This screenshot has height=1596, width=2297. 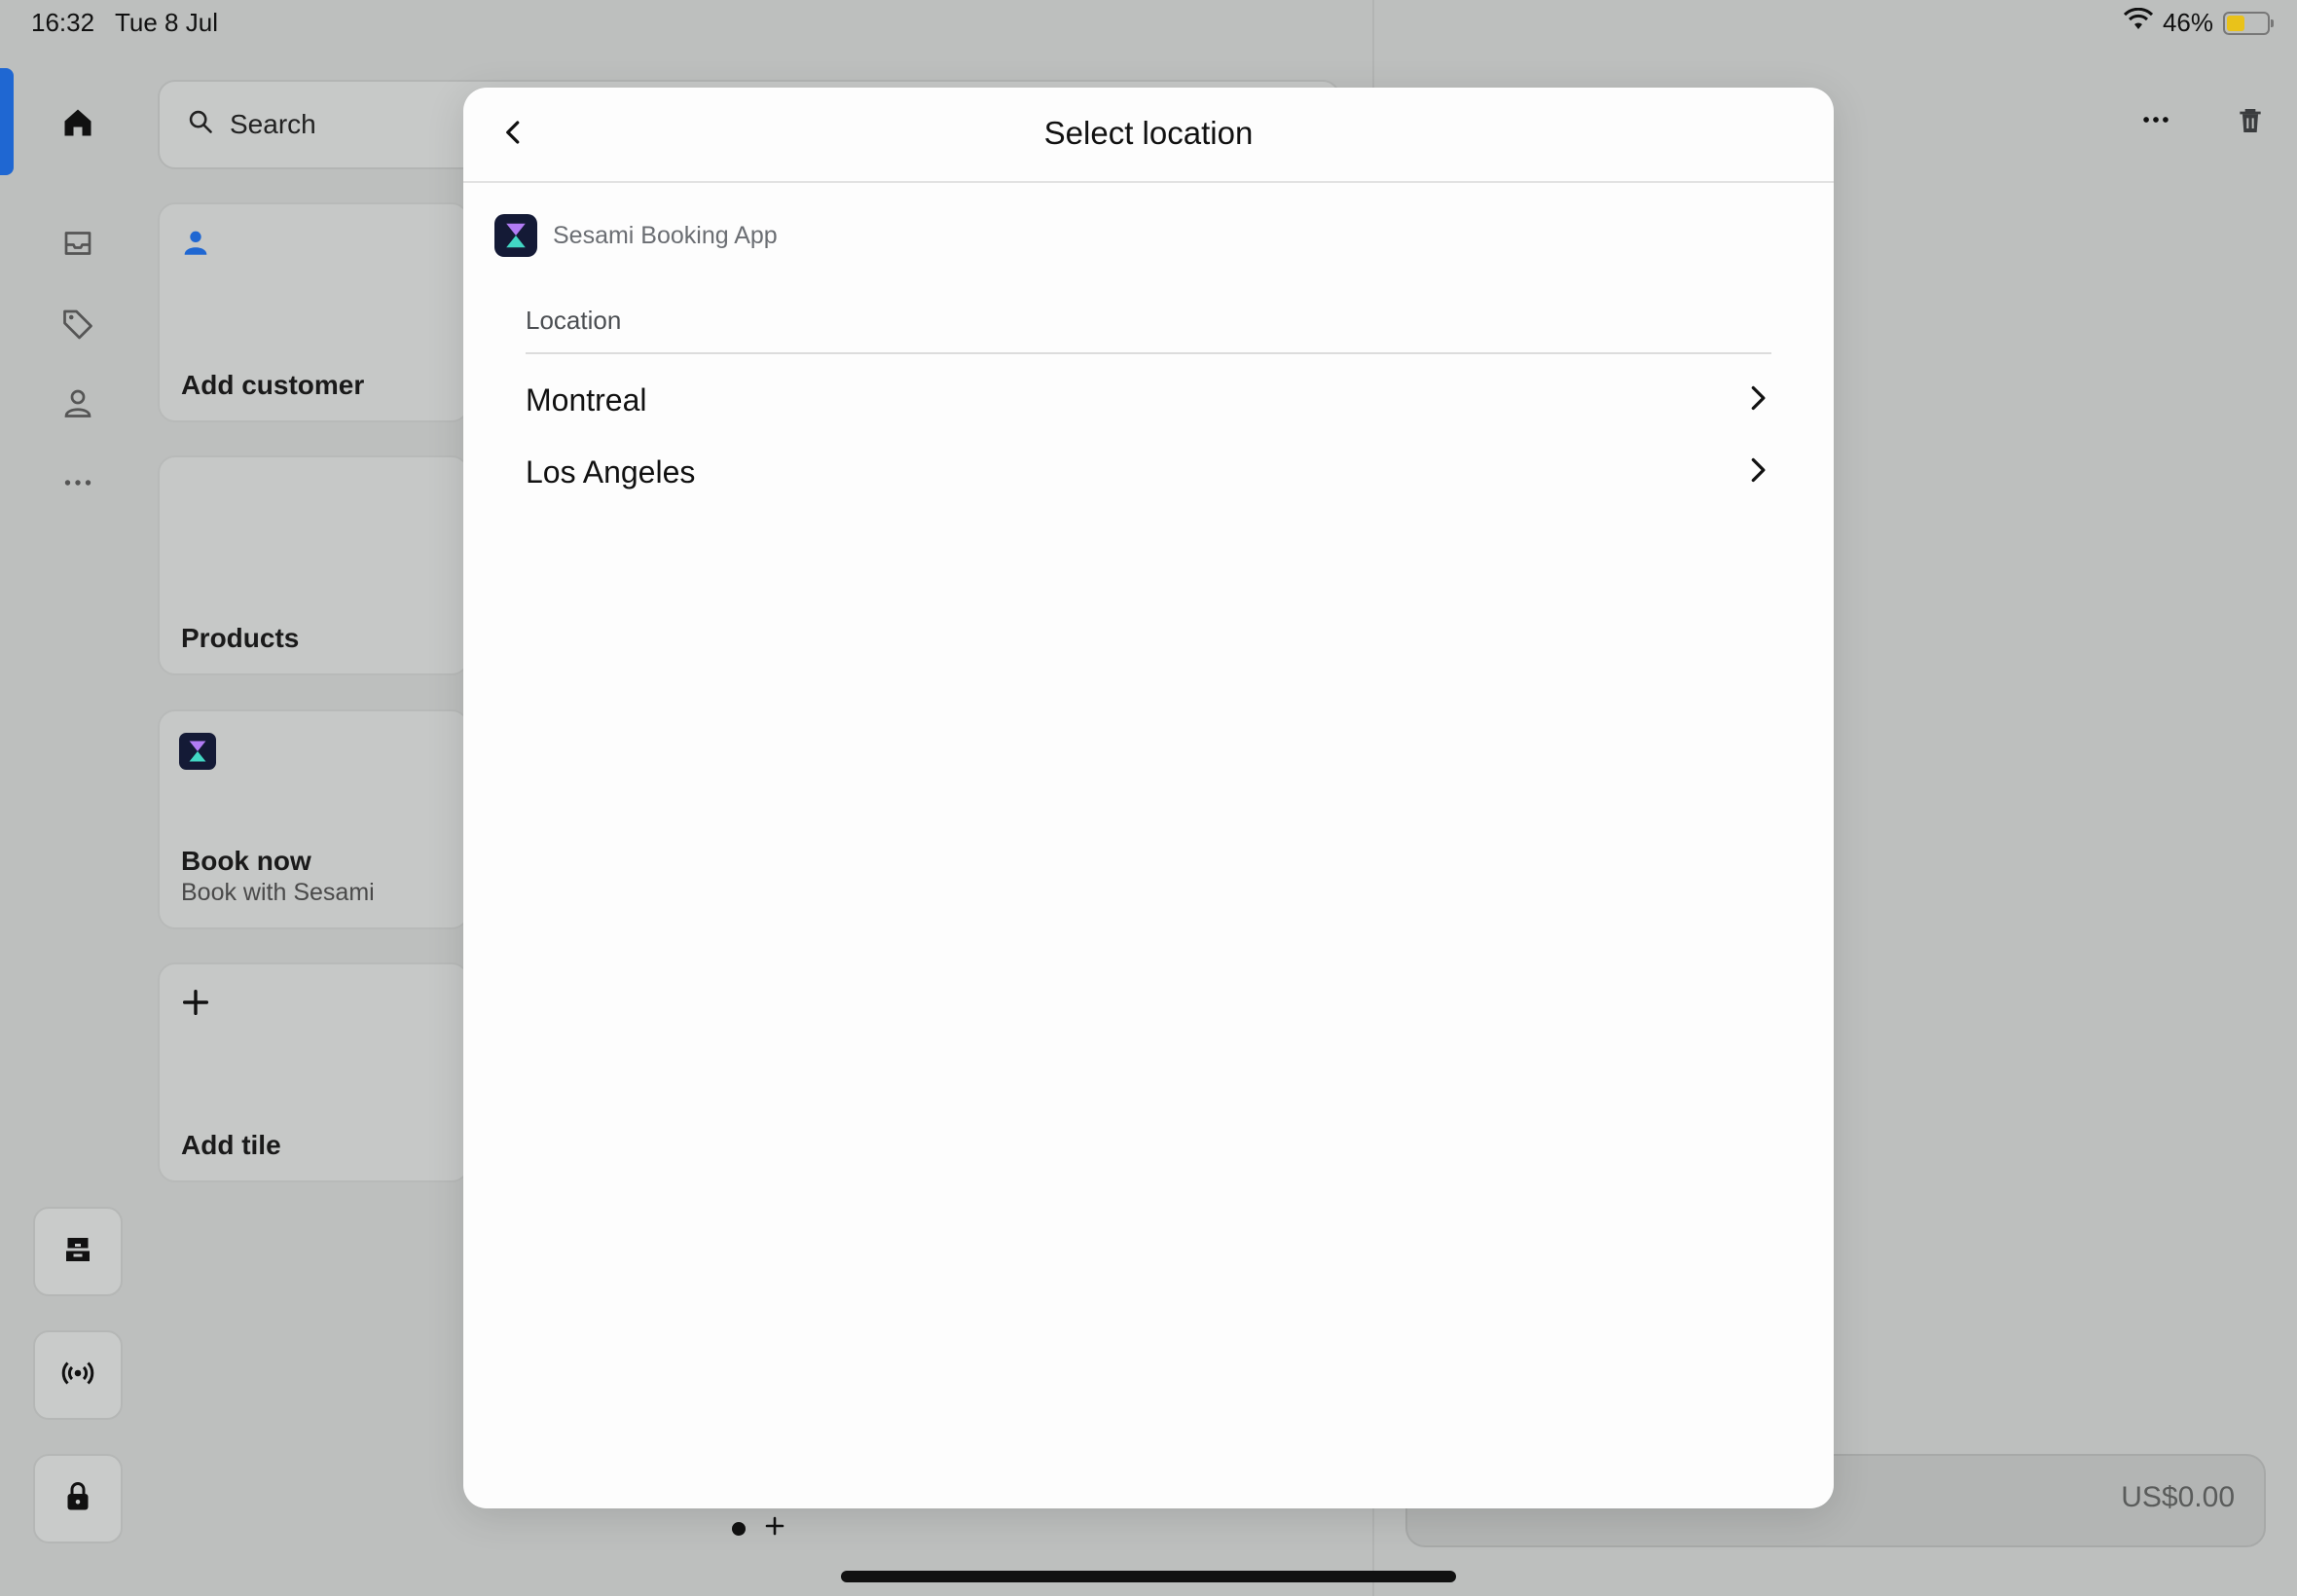 I want to click on search-icon, so click(x=201, y=125).